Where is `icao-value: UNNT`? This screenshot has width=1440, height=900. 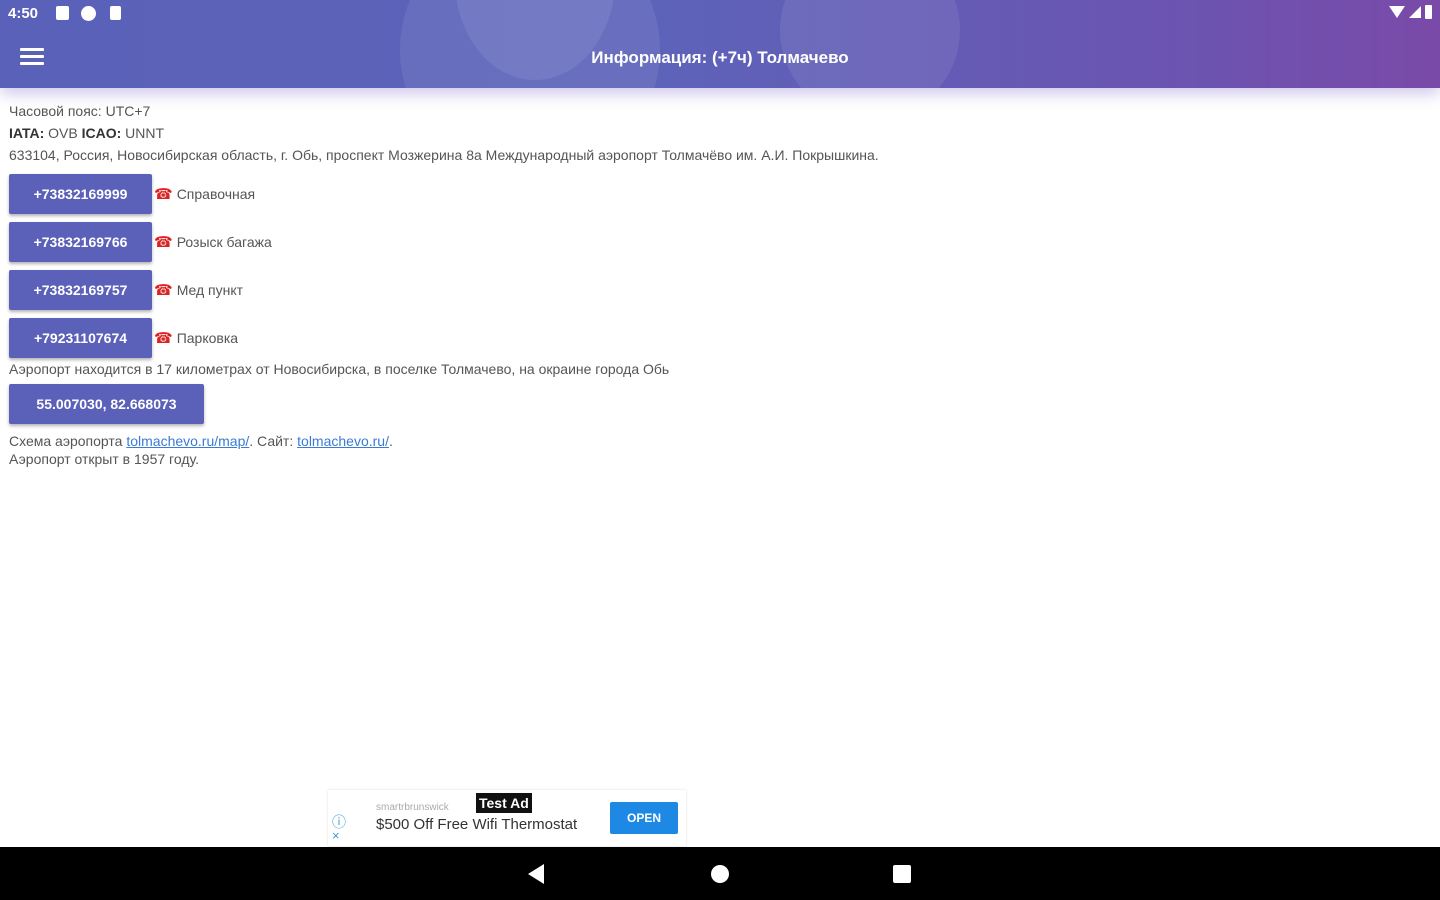 icao-value: UNNT is located at coordinates (145, 133).